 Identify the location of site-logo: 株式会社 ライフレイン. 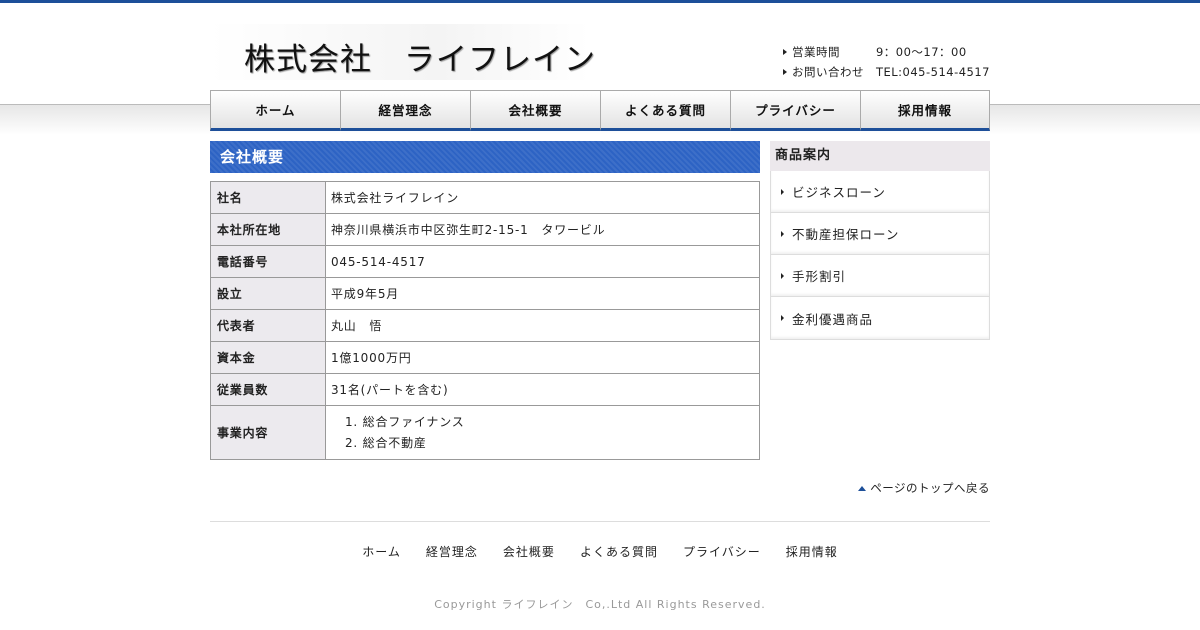
(402, 52).